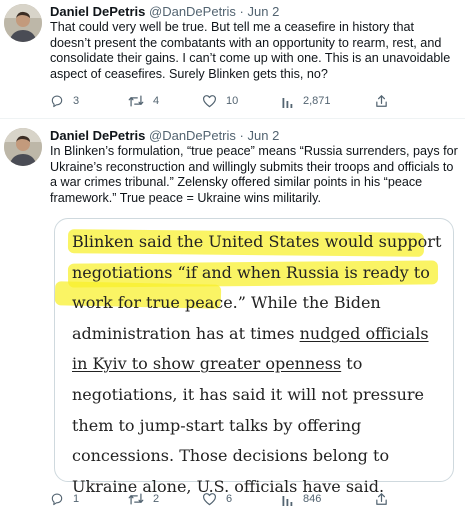 The height and width of the screenshot is (512, 465). I want to click on views-button: 846, so click(301, 499).